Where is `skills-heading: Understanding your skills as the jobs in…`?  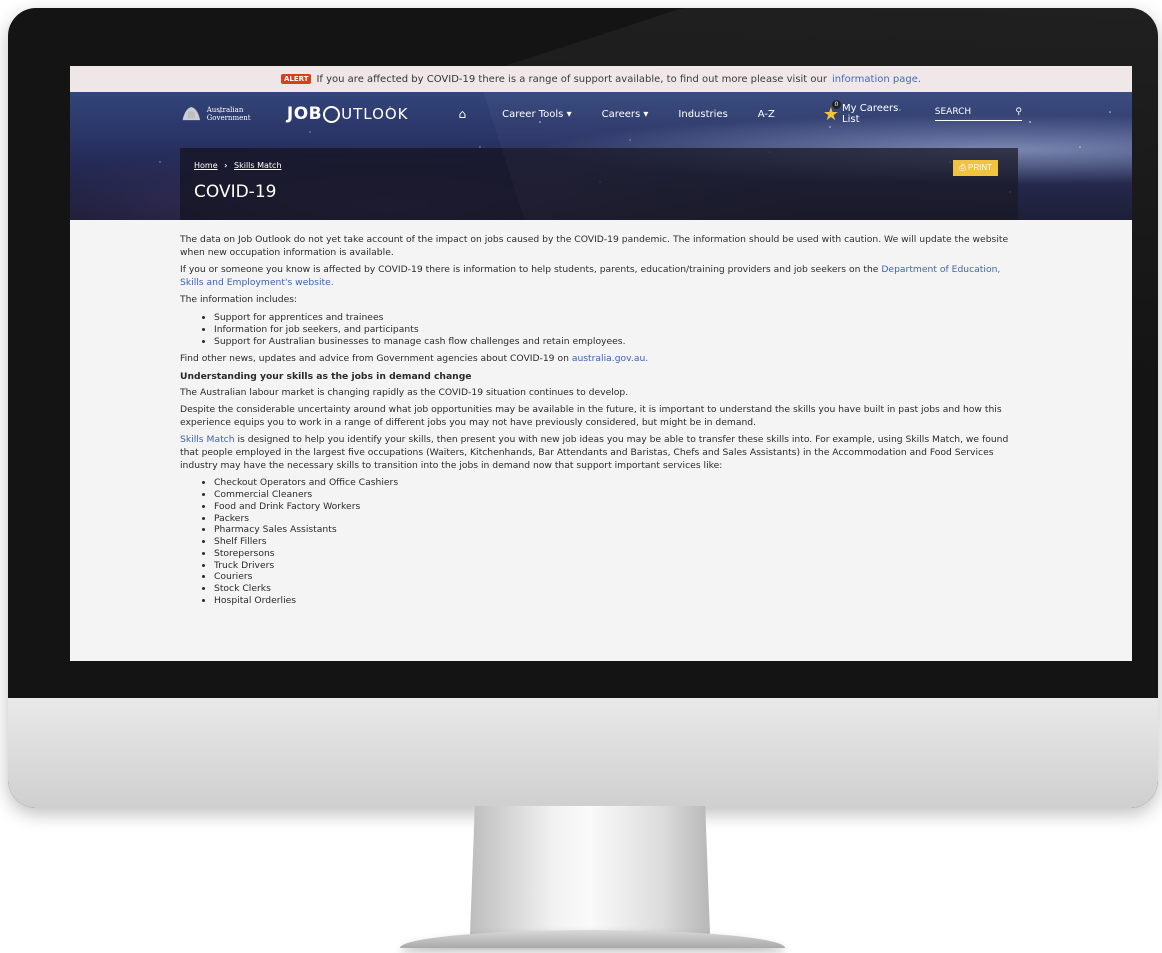
skills-heading: Understanding your skills as the jobs in… is located at coordinates (326, 376).